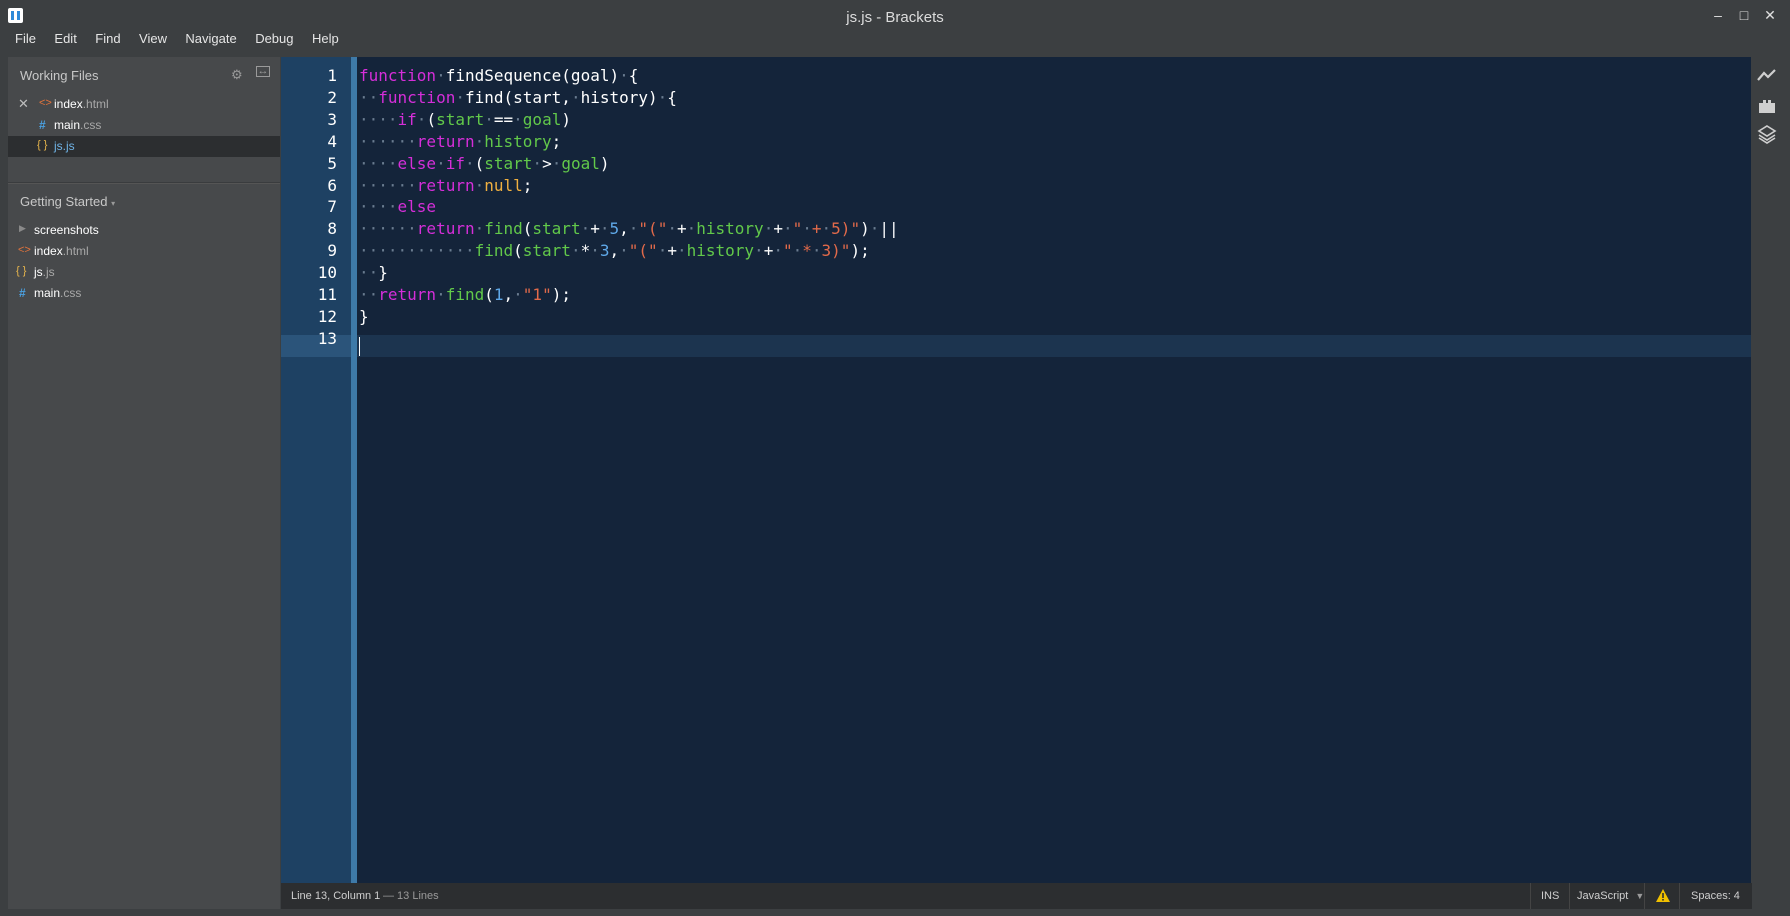 Image resolution: width=1790 pixels, height=916 pixels. What do you see at coordinates (274, 37) in the screenshot?
I see `menu-debug: Debug` at bounding box center [274, 37].